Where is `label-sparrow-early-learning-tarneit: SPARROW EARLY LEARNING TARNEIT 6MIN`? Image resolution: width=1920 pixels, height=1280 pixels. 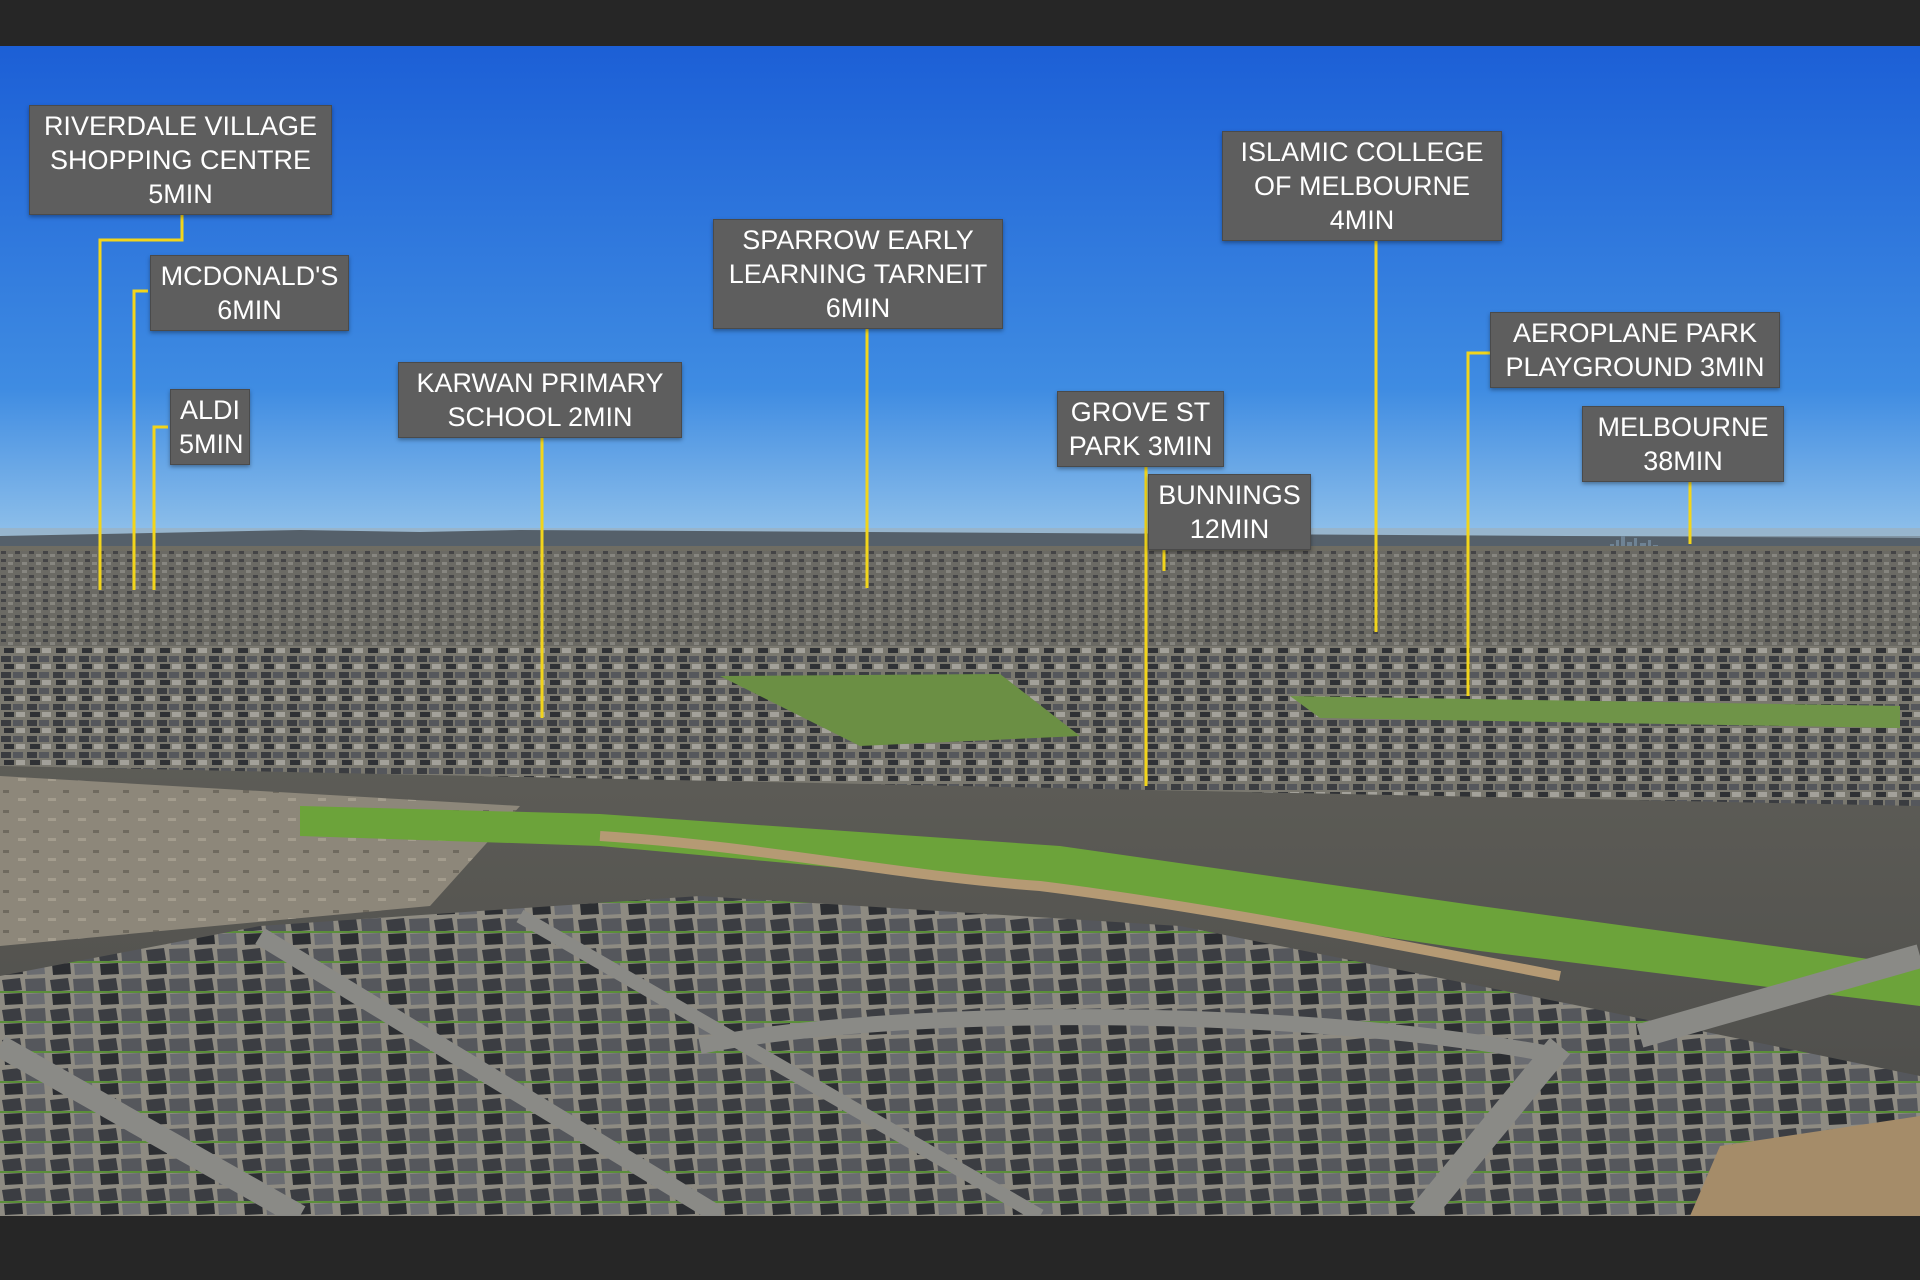
label-sparrow-early-learning-tarneit: SPARROW EARLY LEARNING TARNEIT 6MIN is located at coordinates (858, 274).